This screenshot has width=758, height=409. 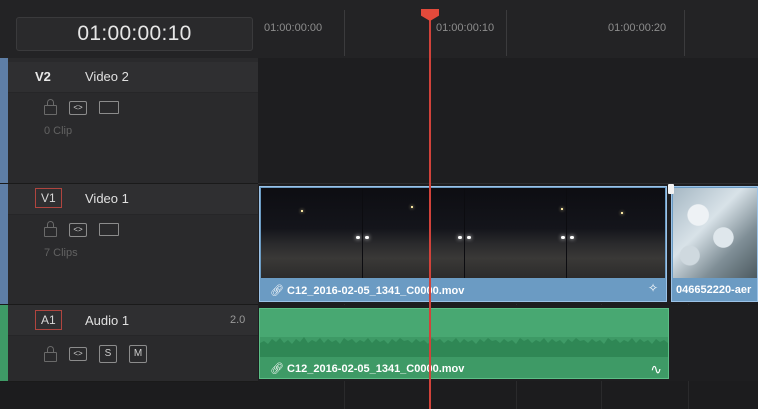 What do you see at coordinates (129, 121) in the screenshot?
I see `track-header-v2: V2 Video 2 <> 0 Clip` at bounding box center [129, 121].